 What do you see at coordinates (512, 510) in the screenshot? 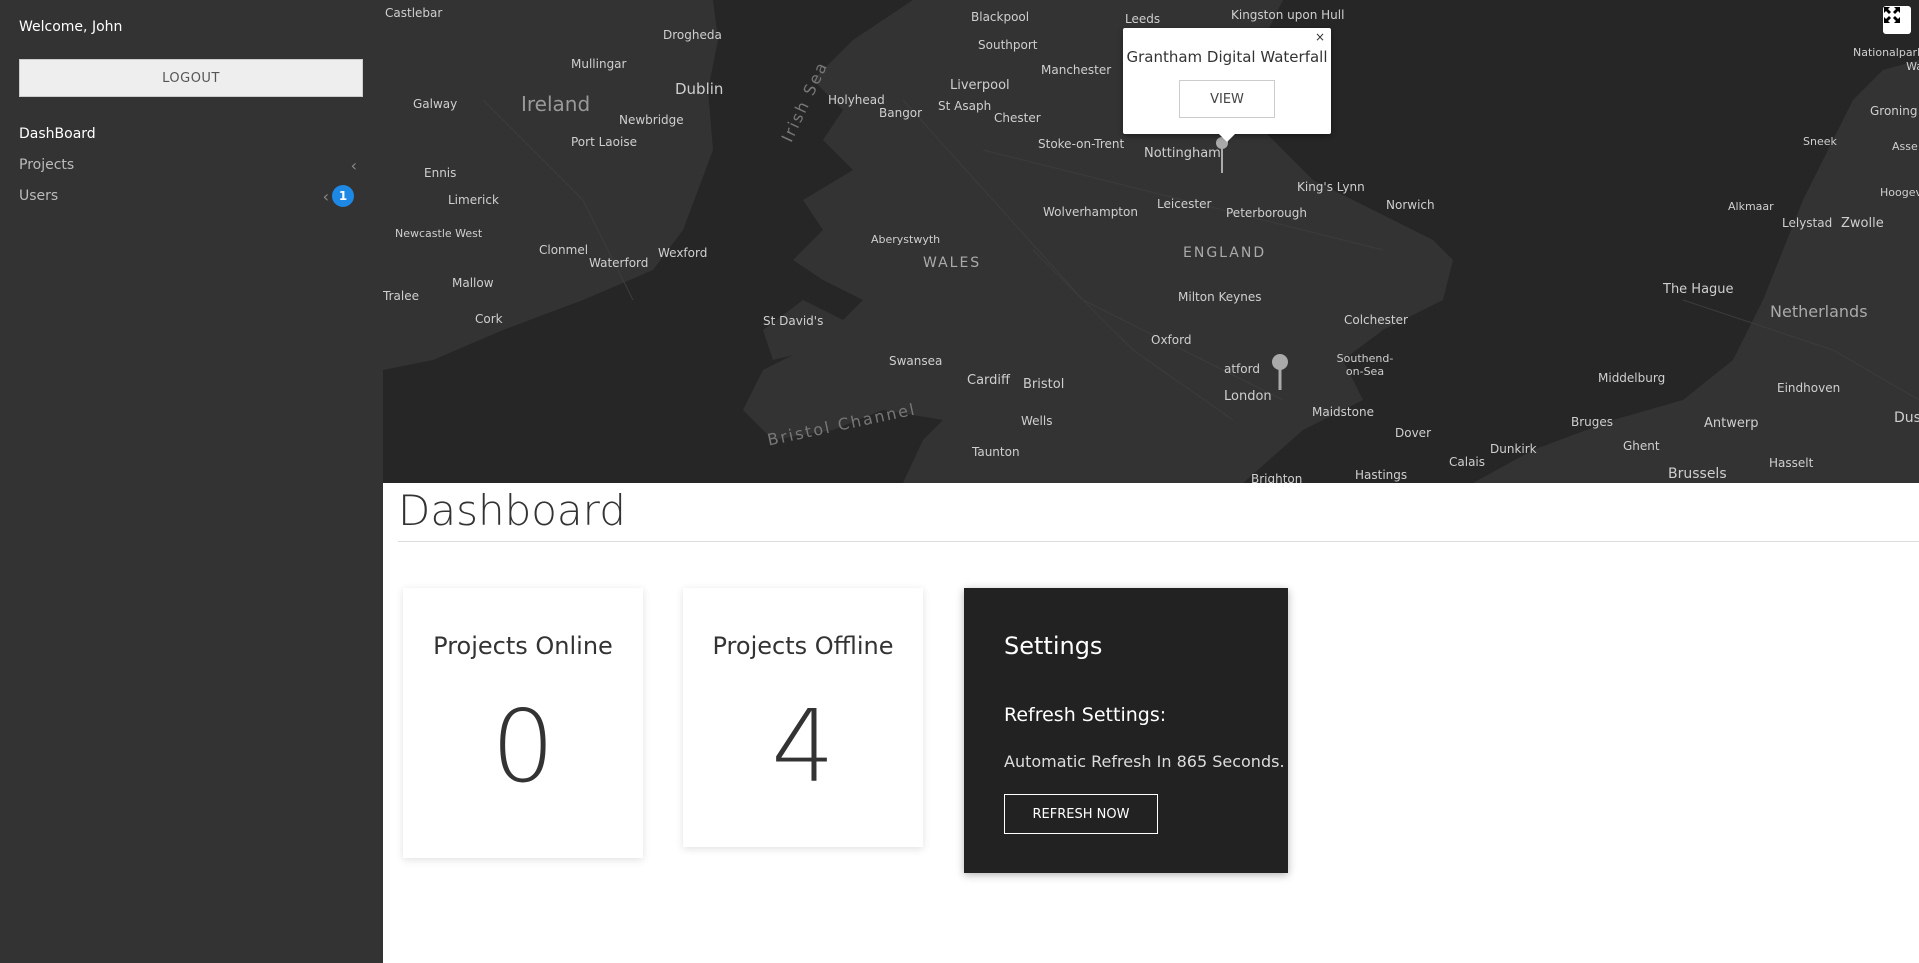
I see `page-title: Dashboard` at bounding box center [512, 510].